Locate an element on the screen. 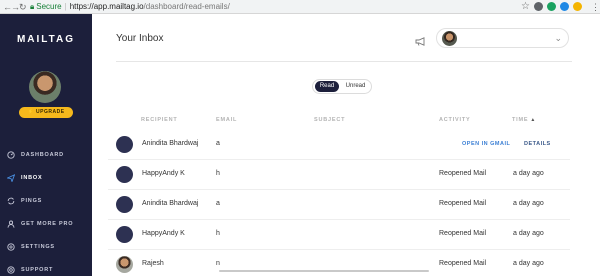 The width and height of the screenshot is (600, 280). lock-icon: 🔒︎ is located at coordinates (32, 6).